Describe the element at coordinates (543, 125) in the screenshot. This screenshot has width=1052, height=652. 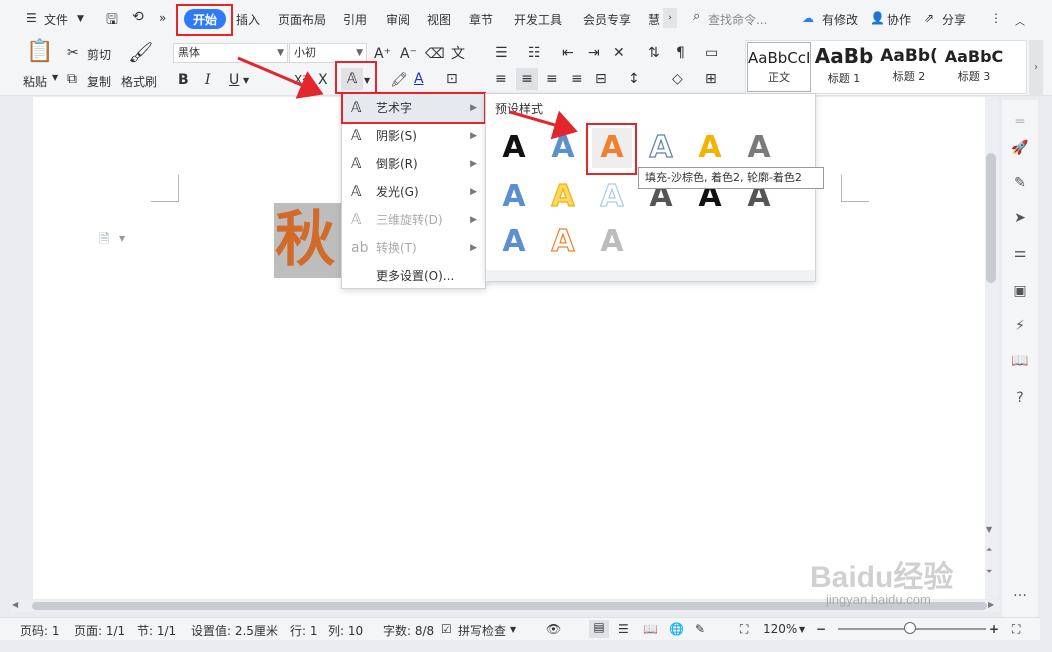
I see `arrow-to-preset` at that location.